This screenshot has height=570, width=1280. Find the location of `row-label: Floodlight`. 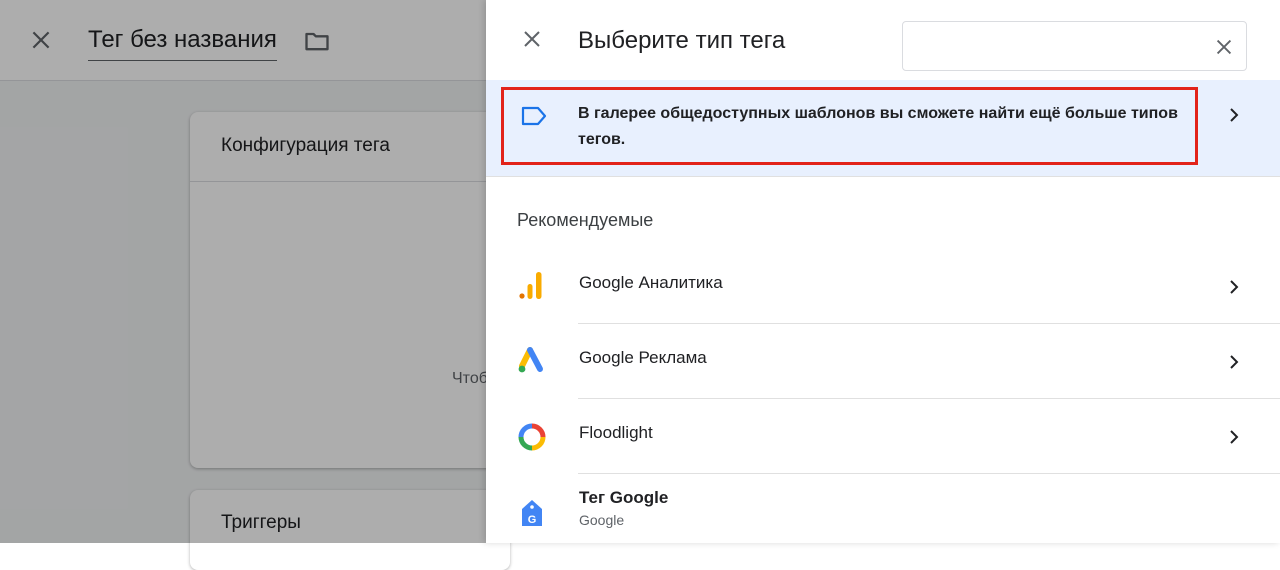

row-label: Floodlight is located at coordinates (616, 432).